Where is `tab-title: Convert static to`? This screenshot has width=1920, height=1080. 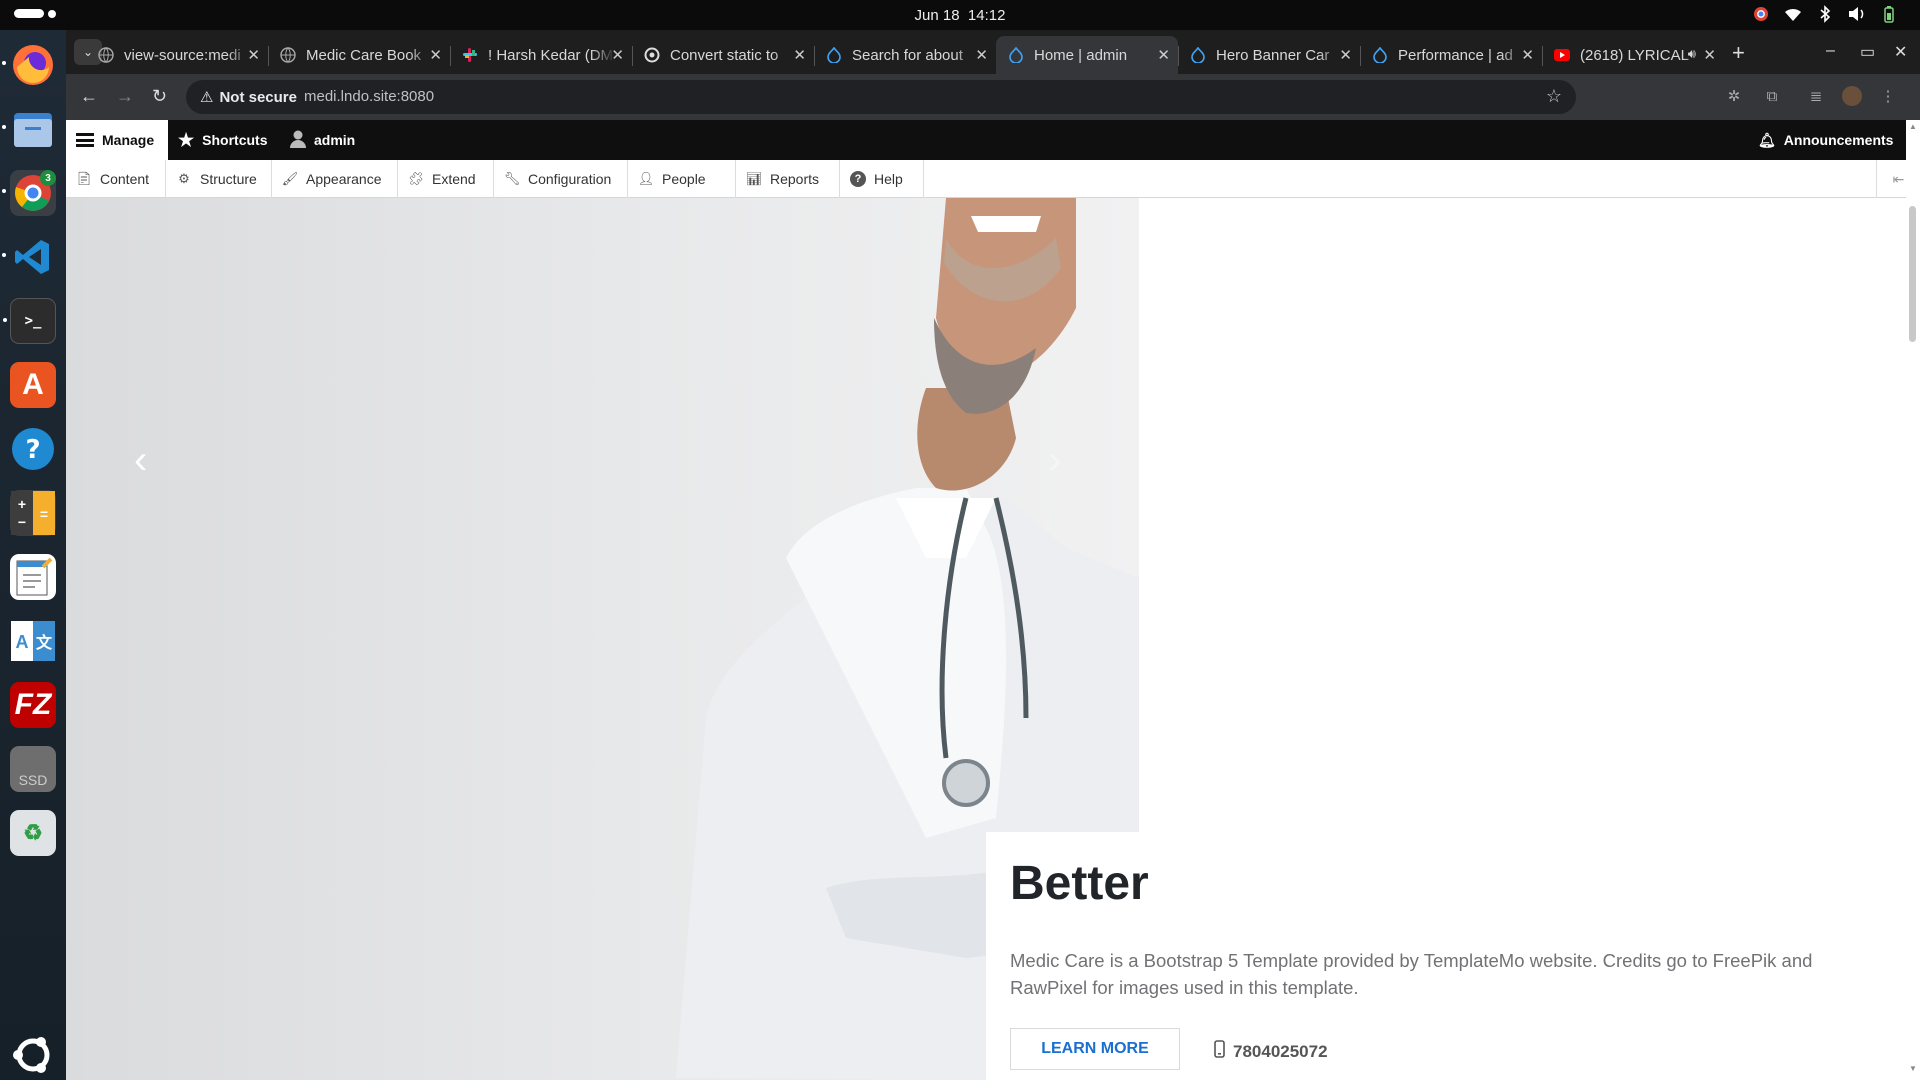
tab-title: Convert static to is located at coordinates (724, 55).